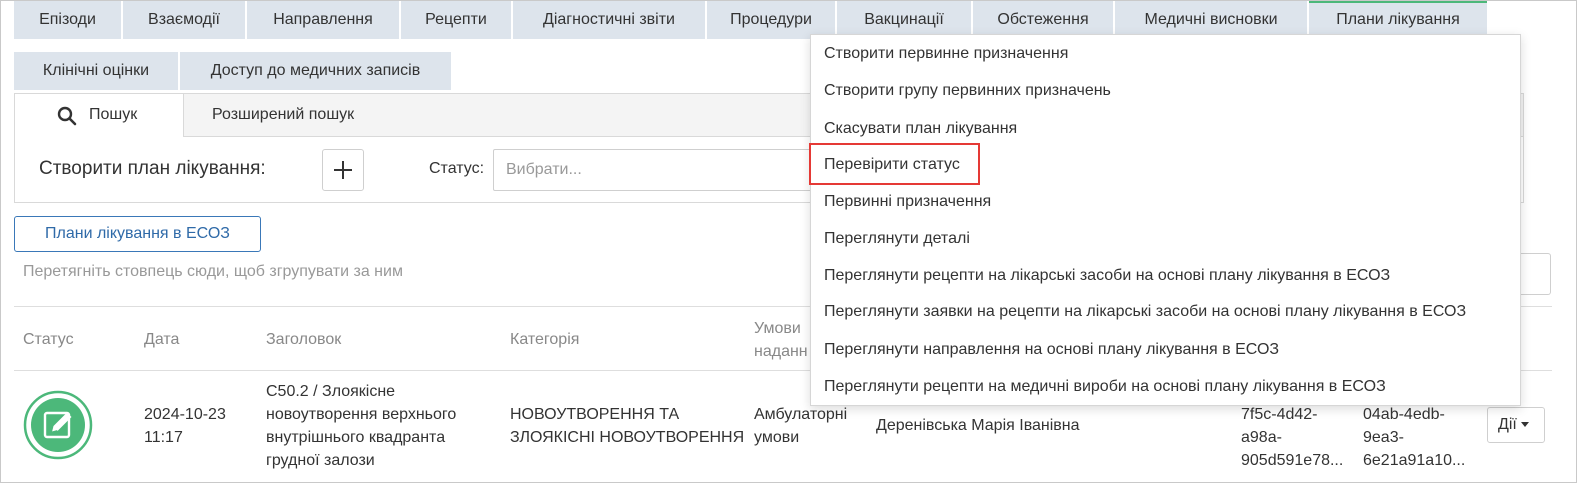 The height and width of the screenshot is (483, 1577). What do you see at coordinates (152, 168) in the screenshot?
I see `create-plan-label: Створити план лікування:` at bounding box center [152, 168].